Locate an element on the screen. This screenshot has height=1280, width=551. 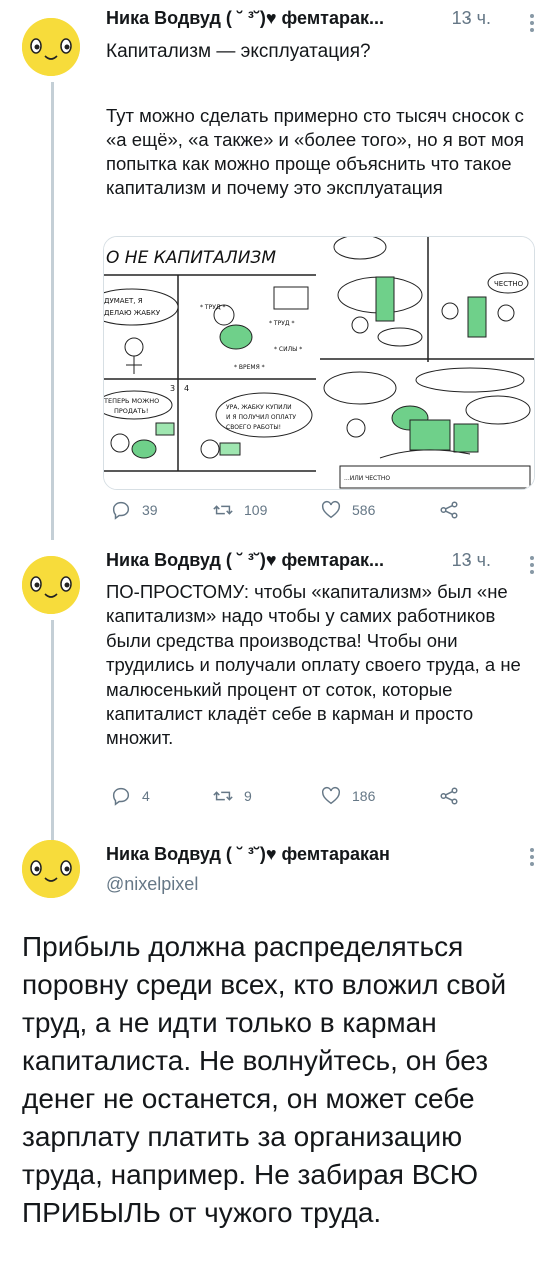
like-button: 586 is located at coordinates (347, 510).